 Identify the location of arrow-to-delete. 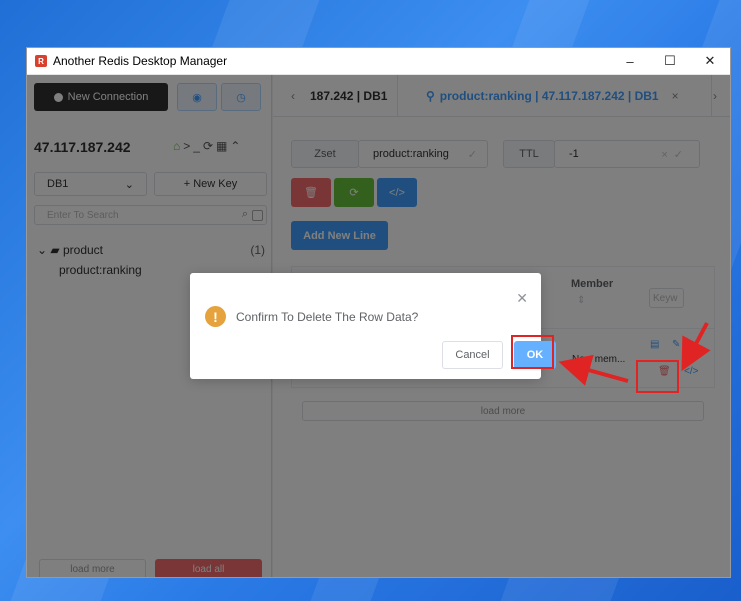
(696, 347).